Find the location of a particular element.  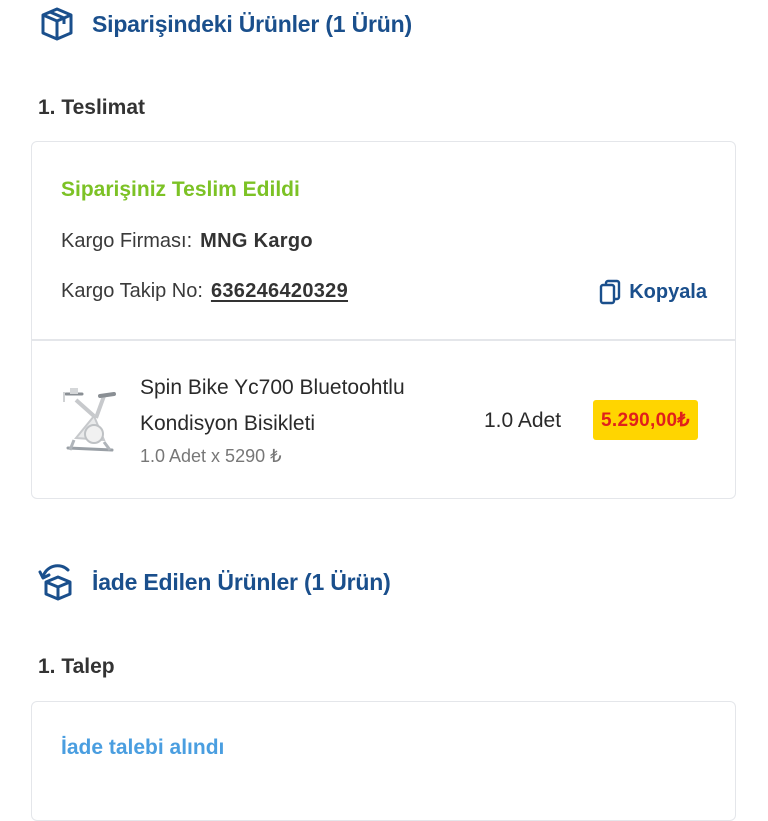

product-image is located at coordinates (94, 418).